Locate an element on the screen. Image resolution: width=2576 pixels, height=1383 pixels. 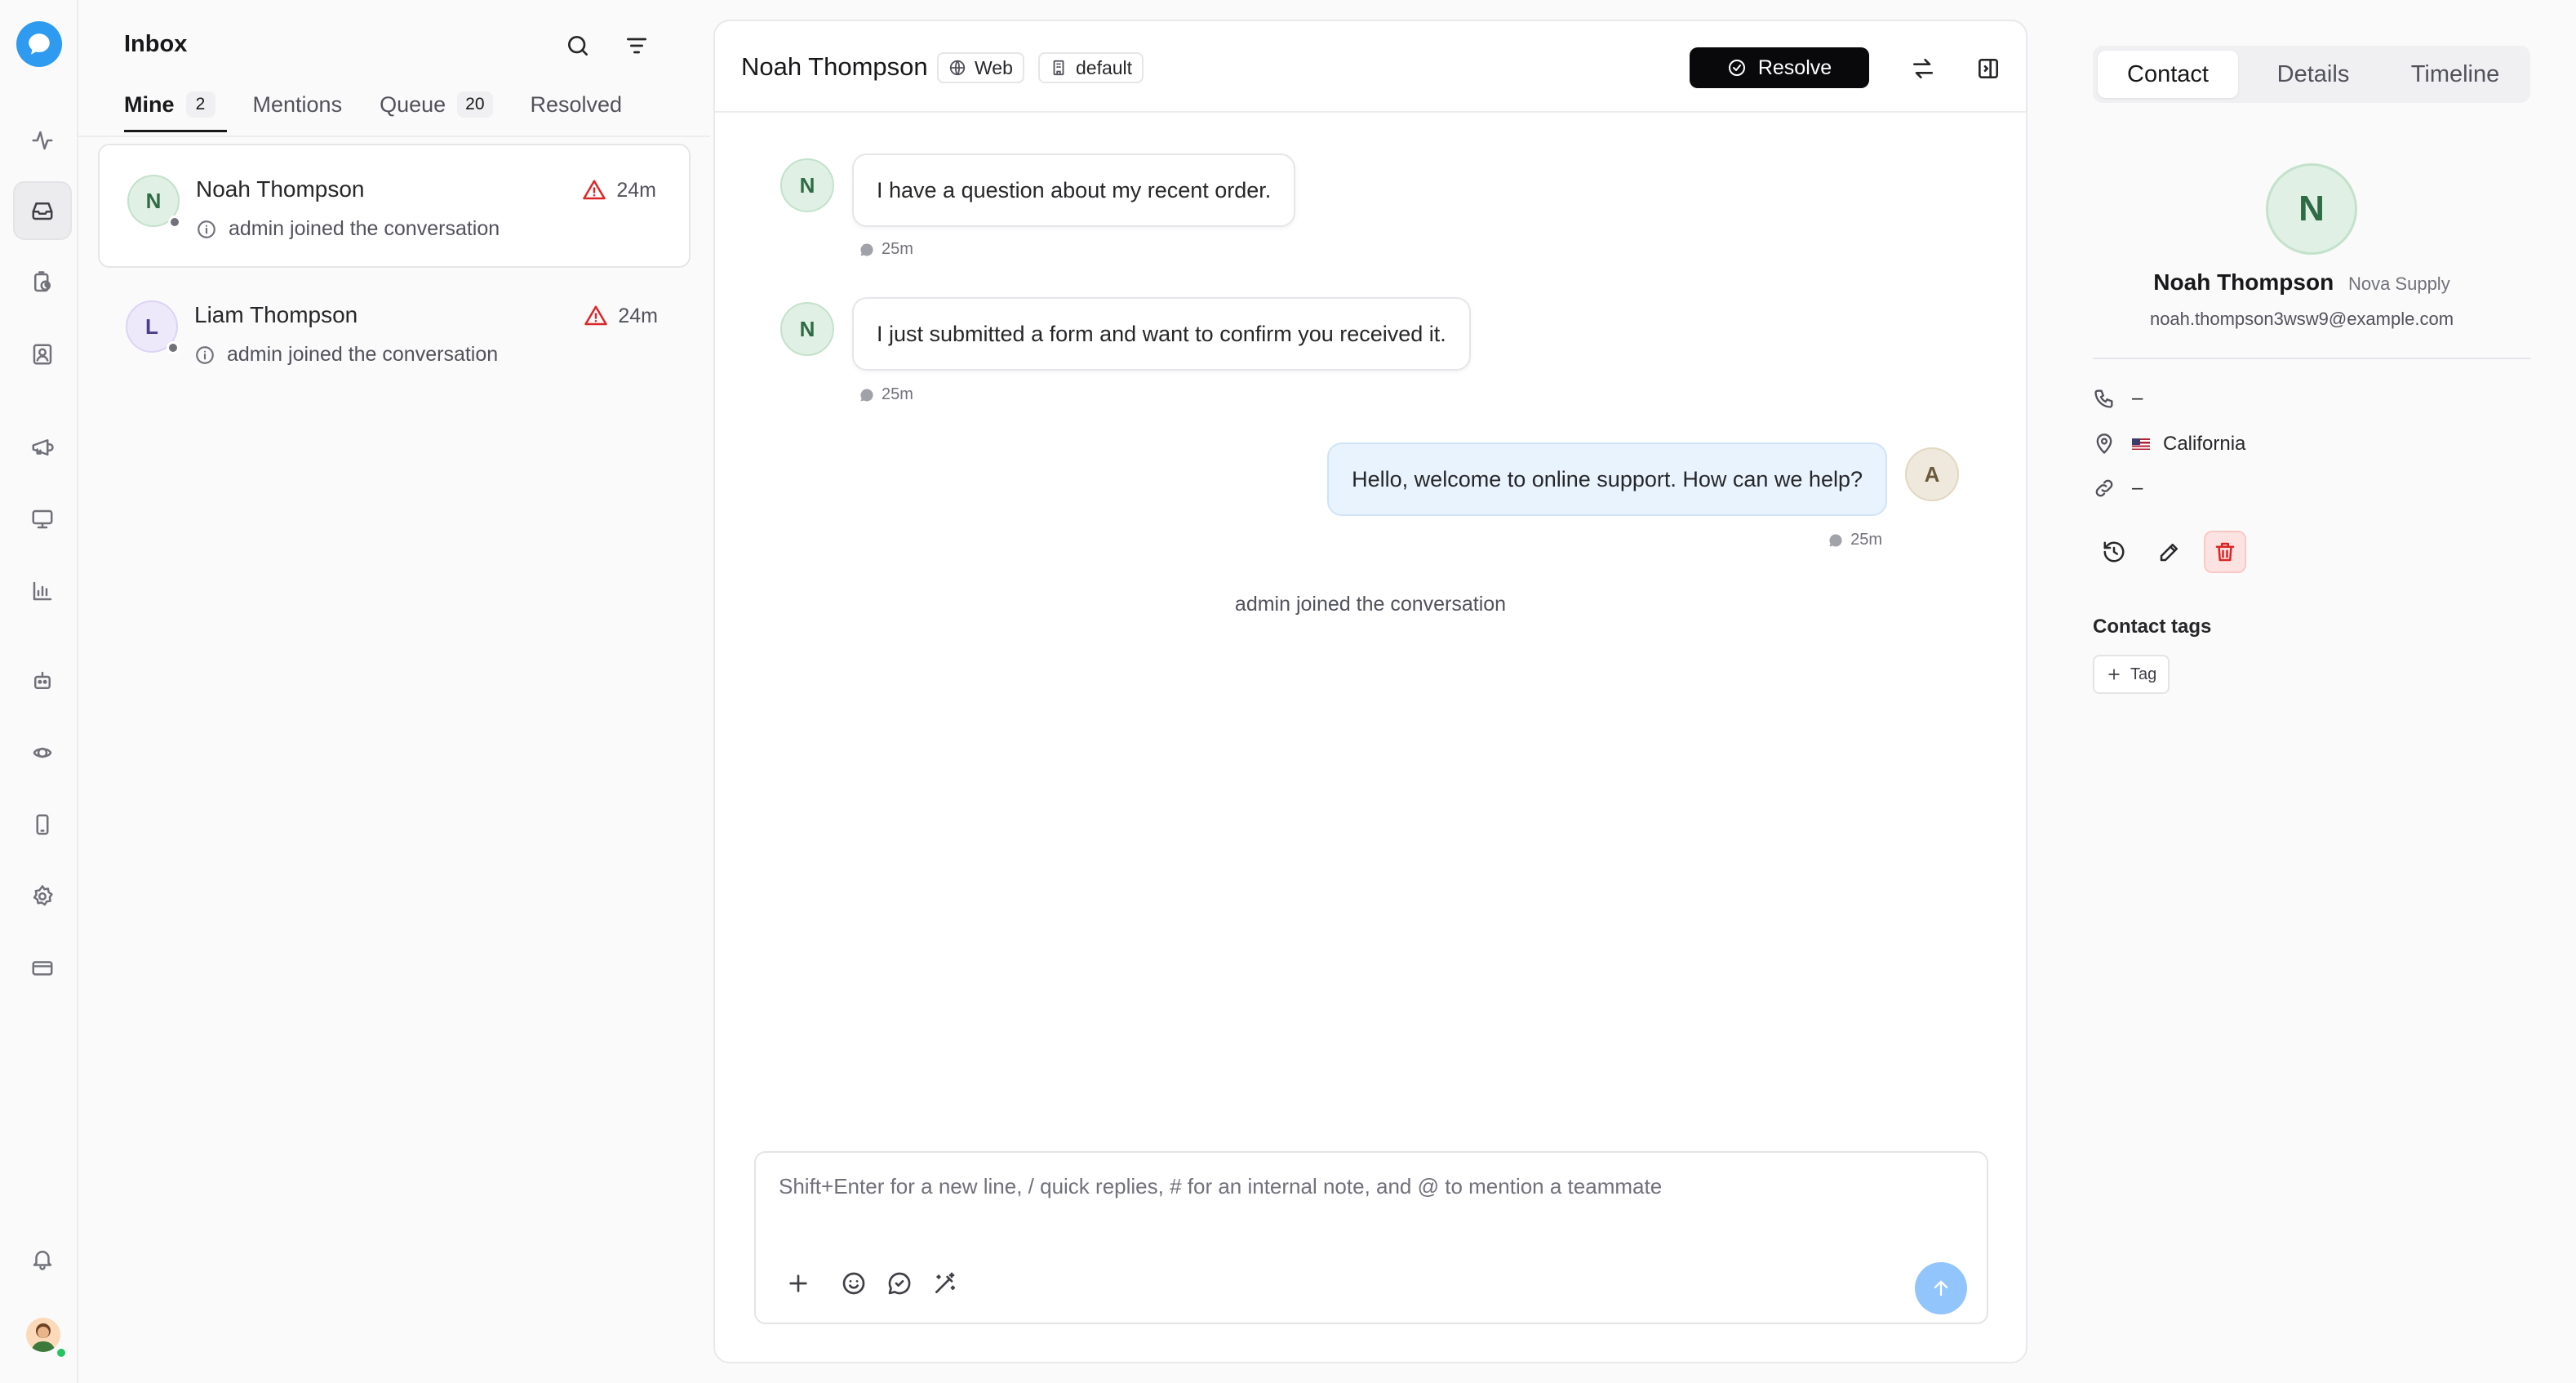
contact-website-row: – is located at coordinates (2118, 489).